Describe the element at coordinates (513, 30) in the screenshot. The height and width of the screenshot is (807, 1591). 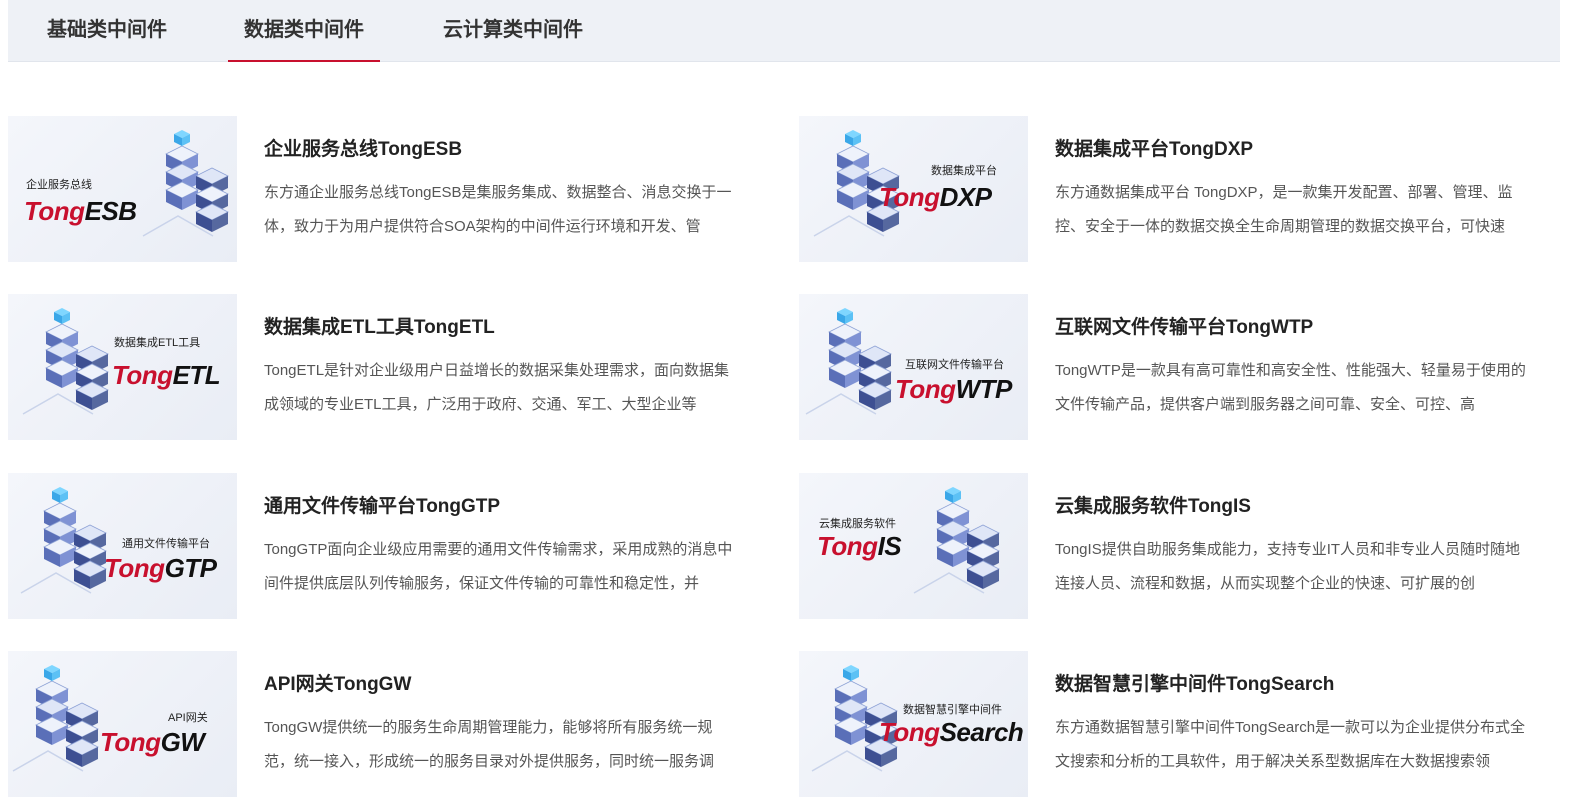
I see `tab-cloud-middleware: 云计算类中间件` at that location.